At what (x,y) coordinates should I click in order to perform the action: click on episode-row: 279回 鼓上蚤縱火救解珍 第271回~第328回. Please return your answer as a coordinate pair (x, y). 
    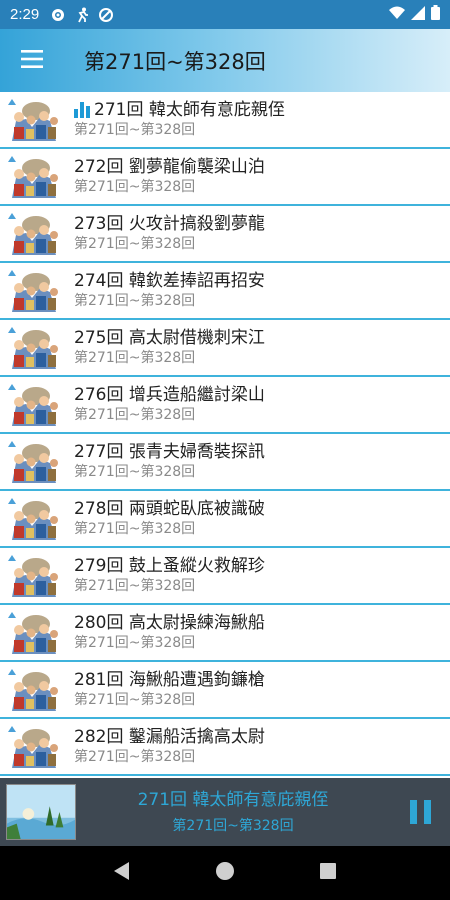
    Looking at the image, I should click on (225, 576).